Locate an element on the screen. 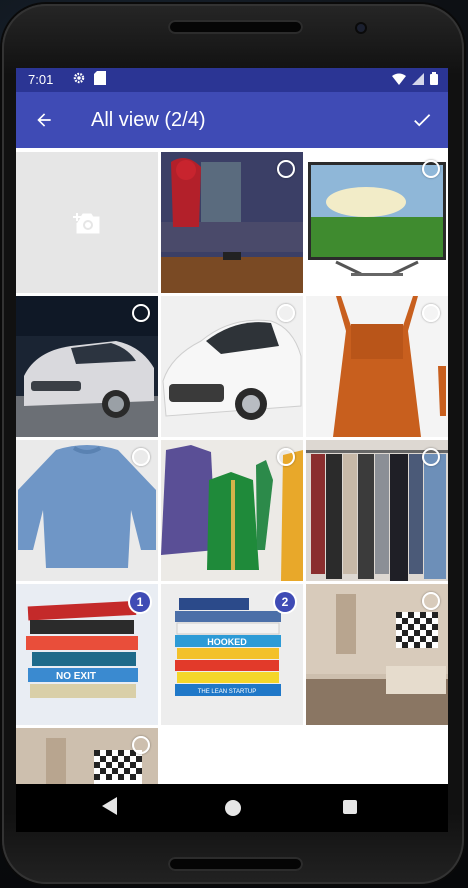 The image size is (468, 888). status-time: 7:01 is located at coordinates (41, 79).